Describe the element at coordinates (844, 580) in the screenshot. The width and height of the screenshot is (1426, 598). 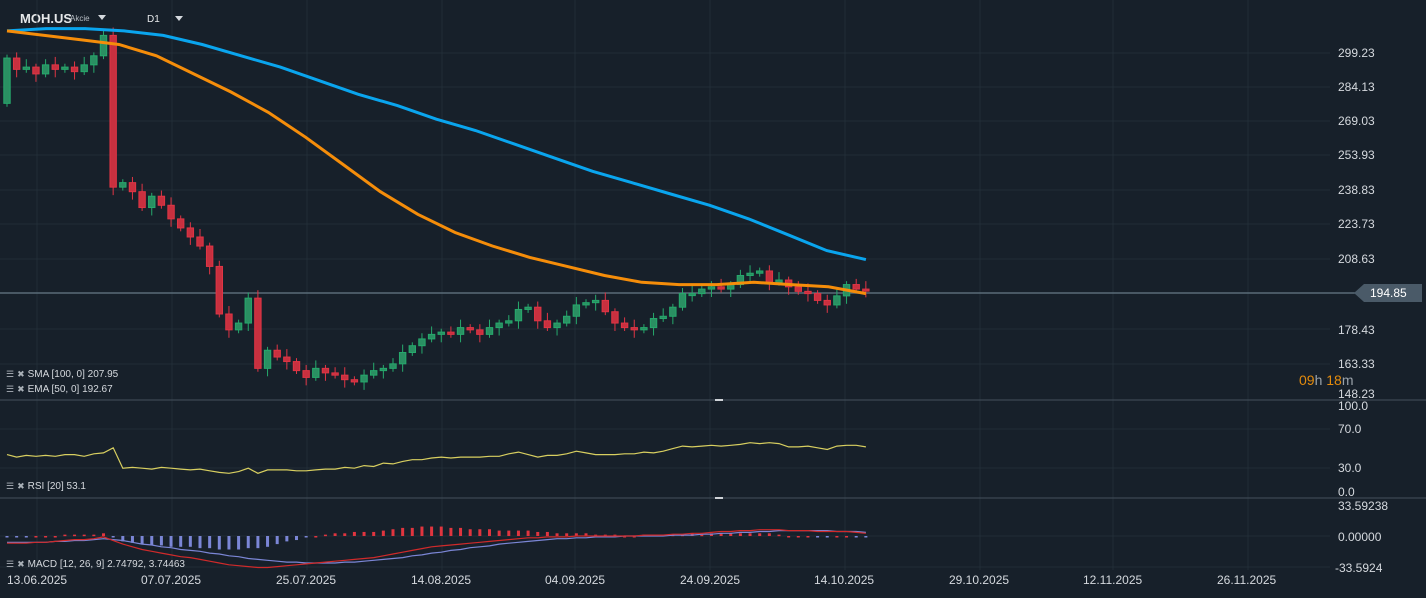
I see `date-tick: 14.10.2025` at that location.